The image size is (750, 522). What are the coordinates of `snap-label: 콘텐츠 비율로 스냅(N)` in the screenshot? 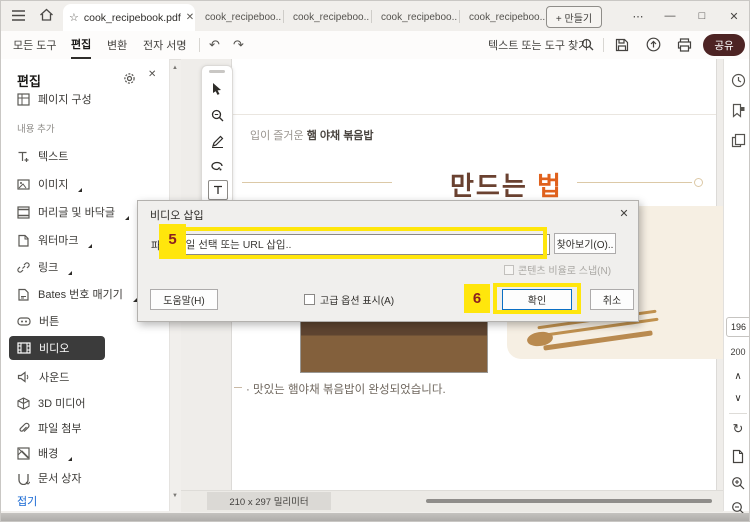 It's located at (565, 271).